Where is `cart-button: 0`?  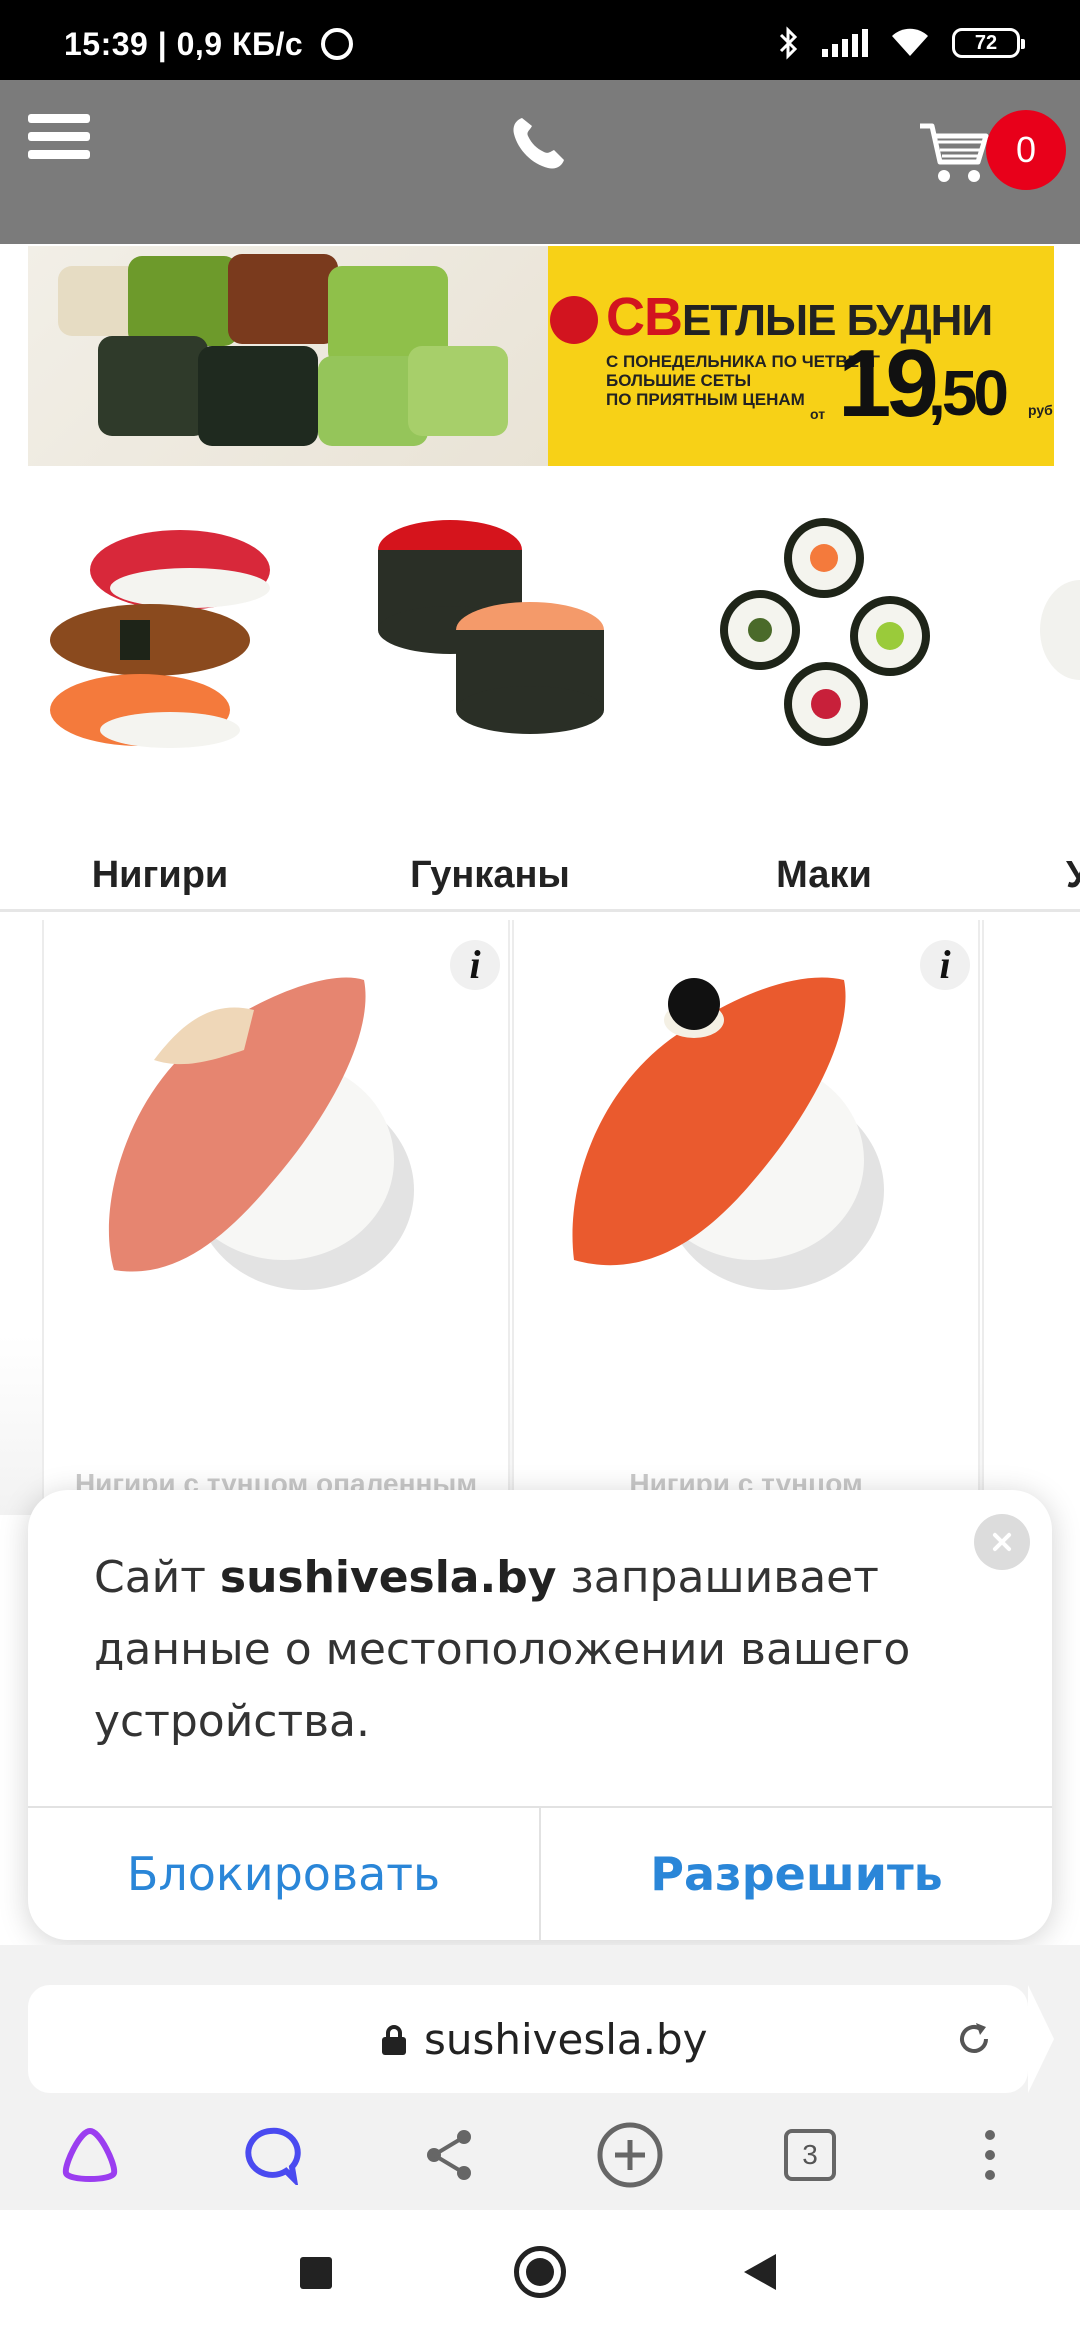 cart-button: 0 is located at coordinates (993, 151).